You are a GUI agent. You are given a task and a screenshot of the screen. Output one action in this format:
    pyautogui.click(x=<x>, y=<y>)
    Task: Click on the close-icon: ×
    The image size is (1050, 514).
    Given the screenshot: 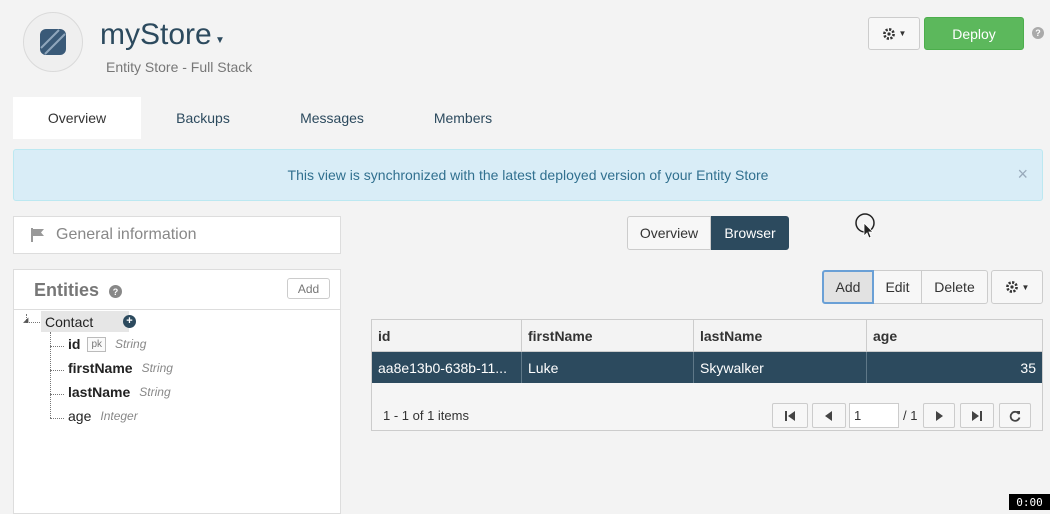 What is the action you would take?
    pyautogui.click(x=1022, y=174)
    